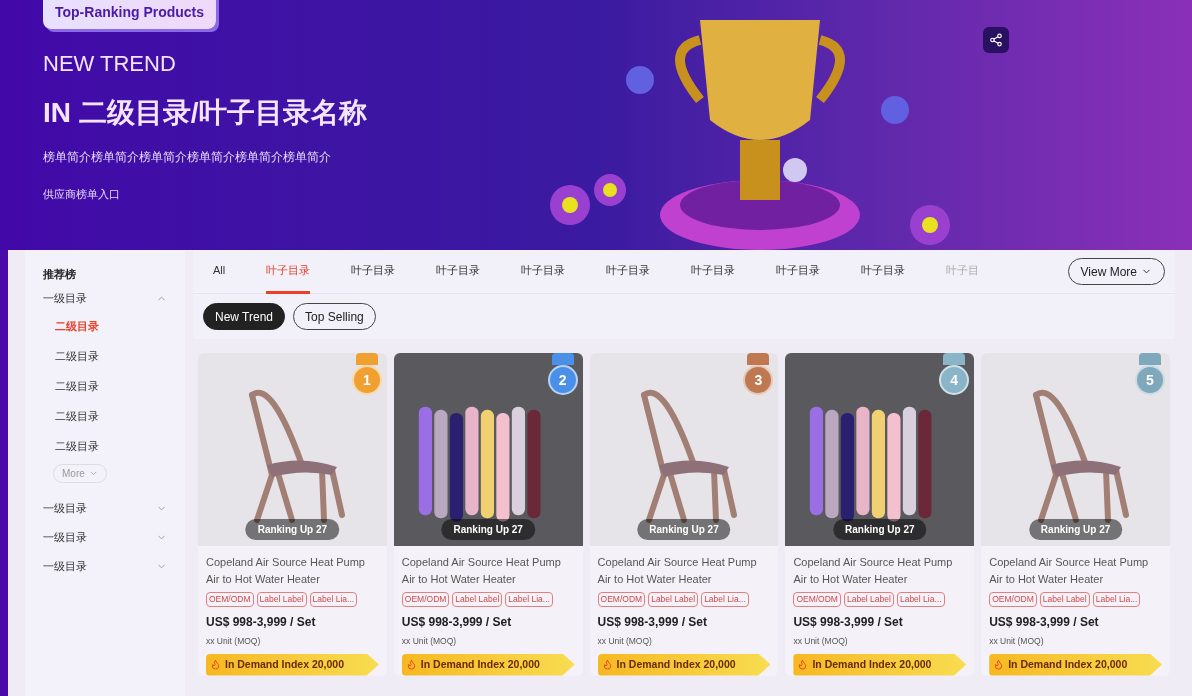 This screenshot has width=1192, height=696. Describe the element at coordinates (187, 157) in the screenshot. I see `banner-description: 榜单简介榜单简介榜单简介榜单简介榜单简介榜单简介` at that location.